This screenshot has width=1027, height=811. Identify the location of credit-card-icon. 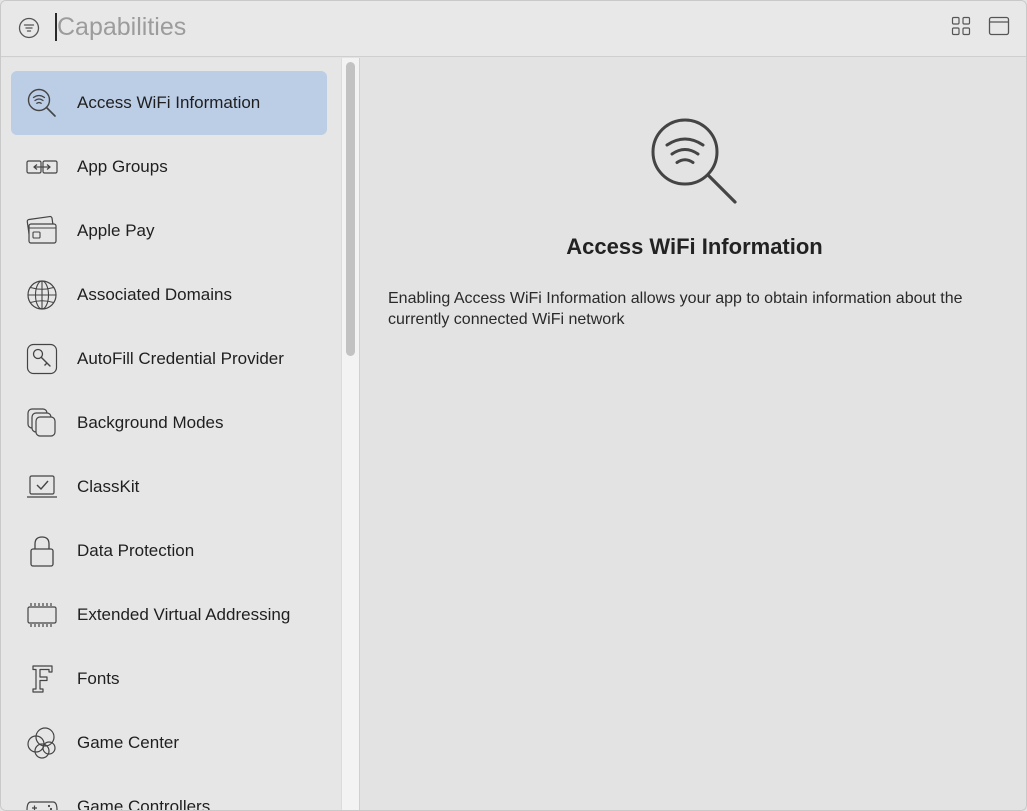
(41, 229).